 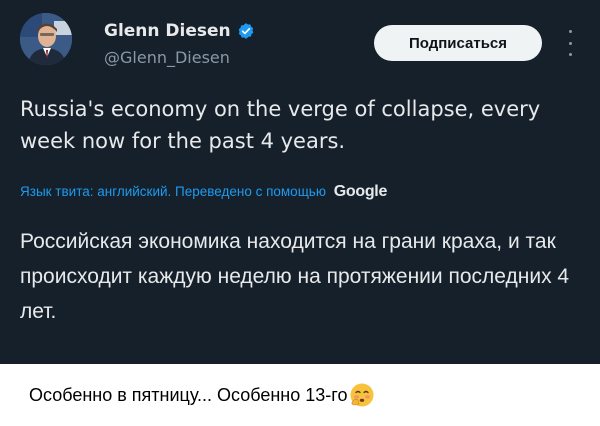 What do you see at coordinates (188, 394) in the screenshot?
I see `caption-text: Особенно в пятницу... Особенно 13-го` at bounding box center [188, 394].